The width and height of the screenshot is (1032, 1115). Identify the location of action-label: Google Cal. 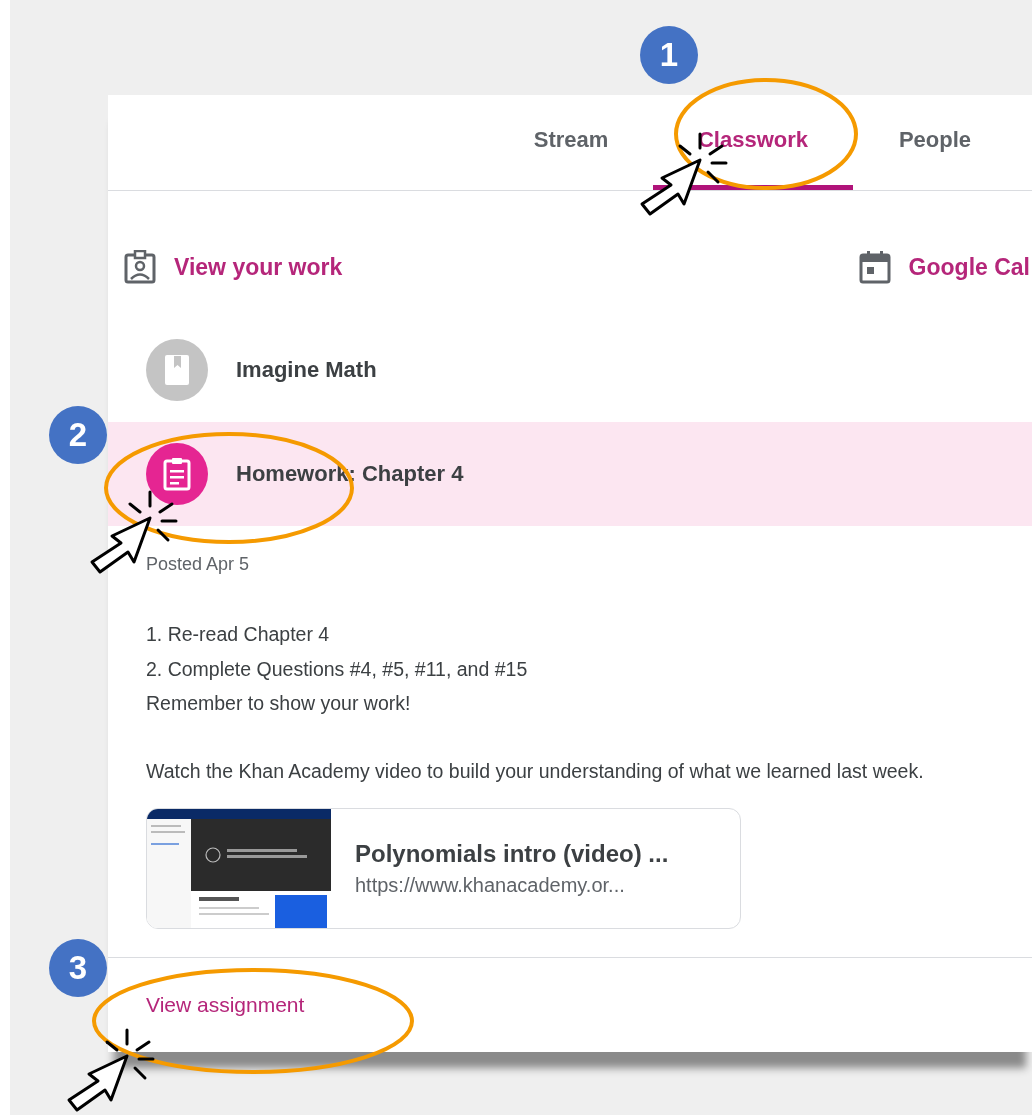
(969, 267).